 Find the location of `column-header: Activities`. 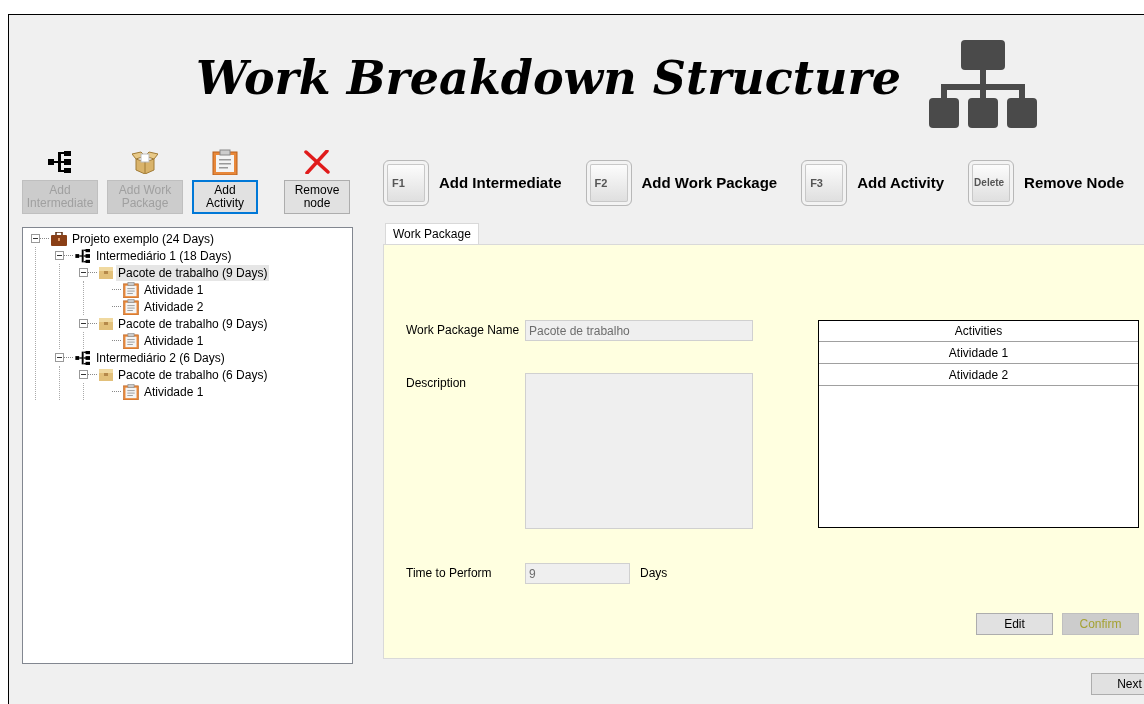

column-header: Activities is located at coordinates (978, 331).